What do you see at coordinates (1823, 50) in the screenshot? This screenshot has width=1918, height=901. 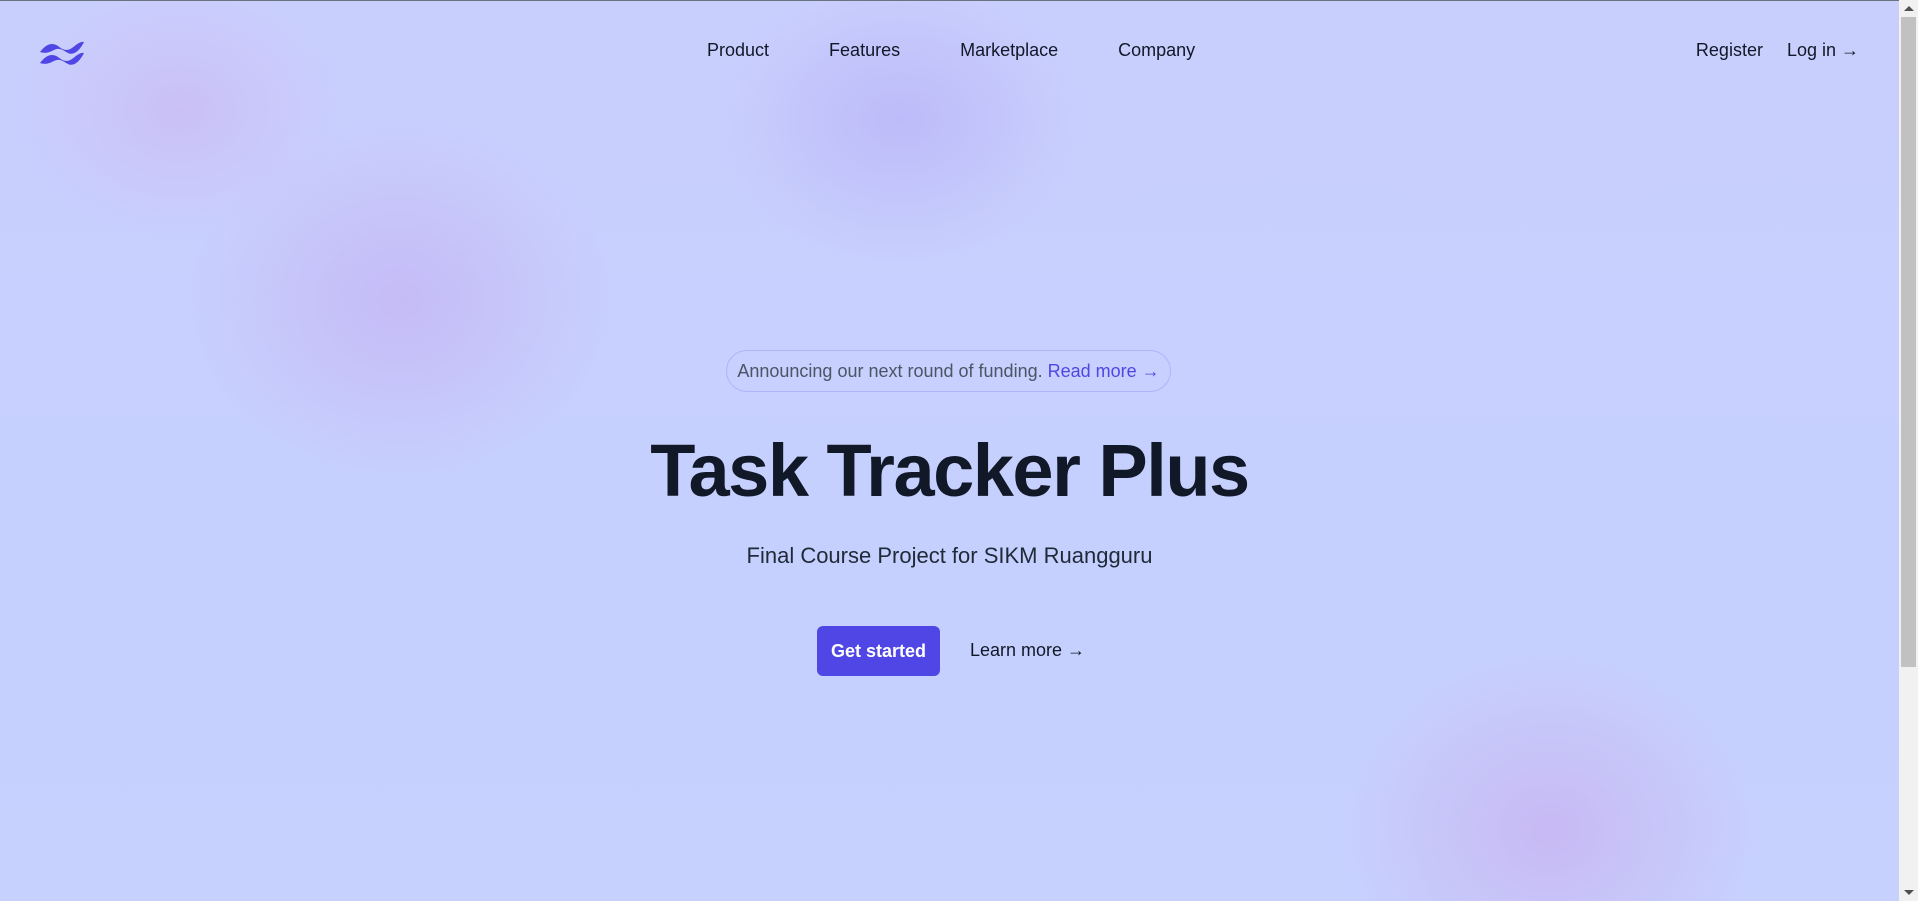 I see `login-link: Log in →` at bounding box center [1823, 50].